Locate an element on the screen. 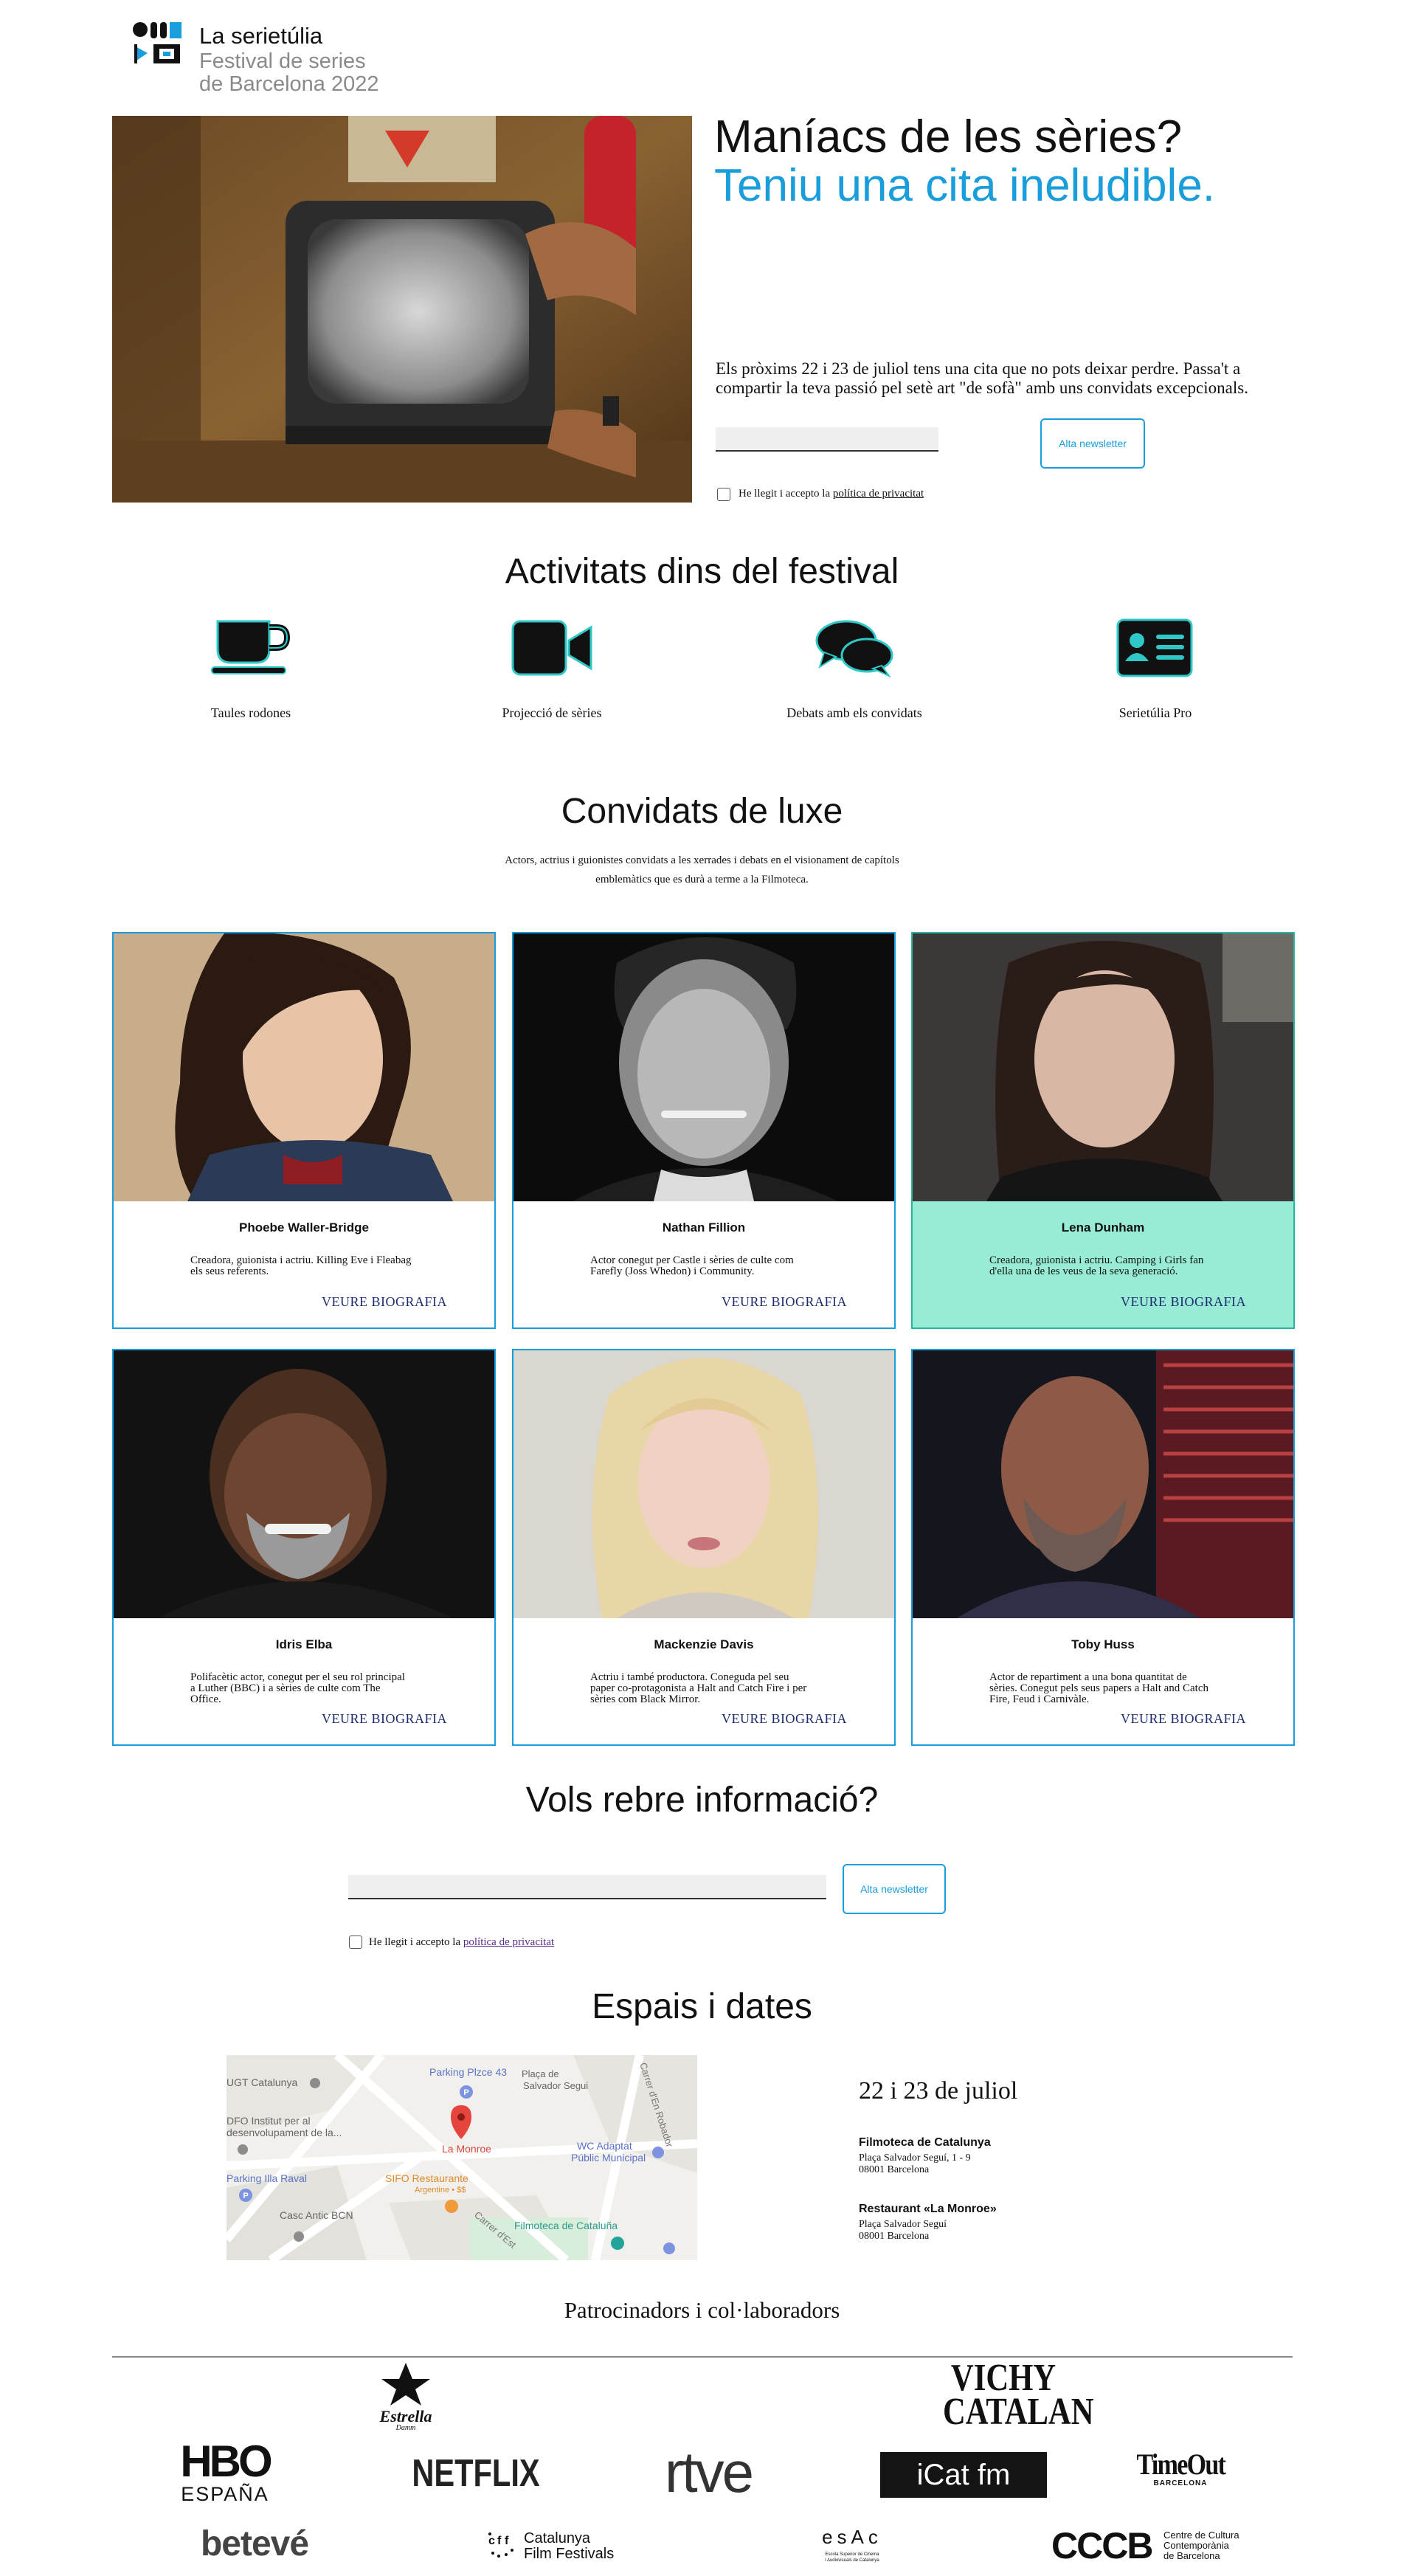  sponsor-beteve: betevé is located at coordinates (254, 2544).